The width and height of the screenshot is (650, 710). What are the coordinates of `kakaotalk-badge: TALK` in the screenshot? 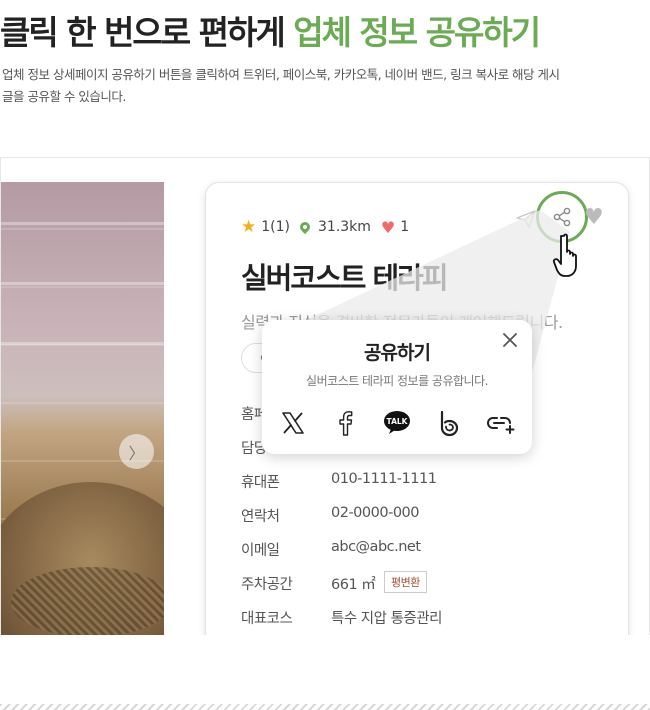 It's located at (398, 421).